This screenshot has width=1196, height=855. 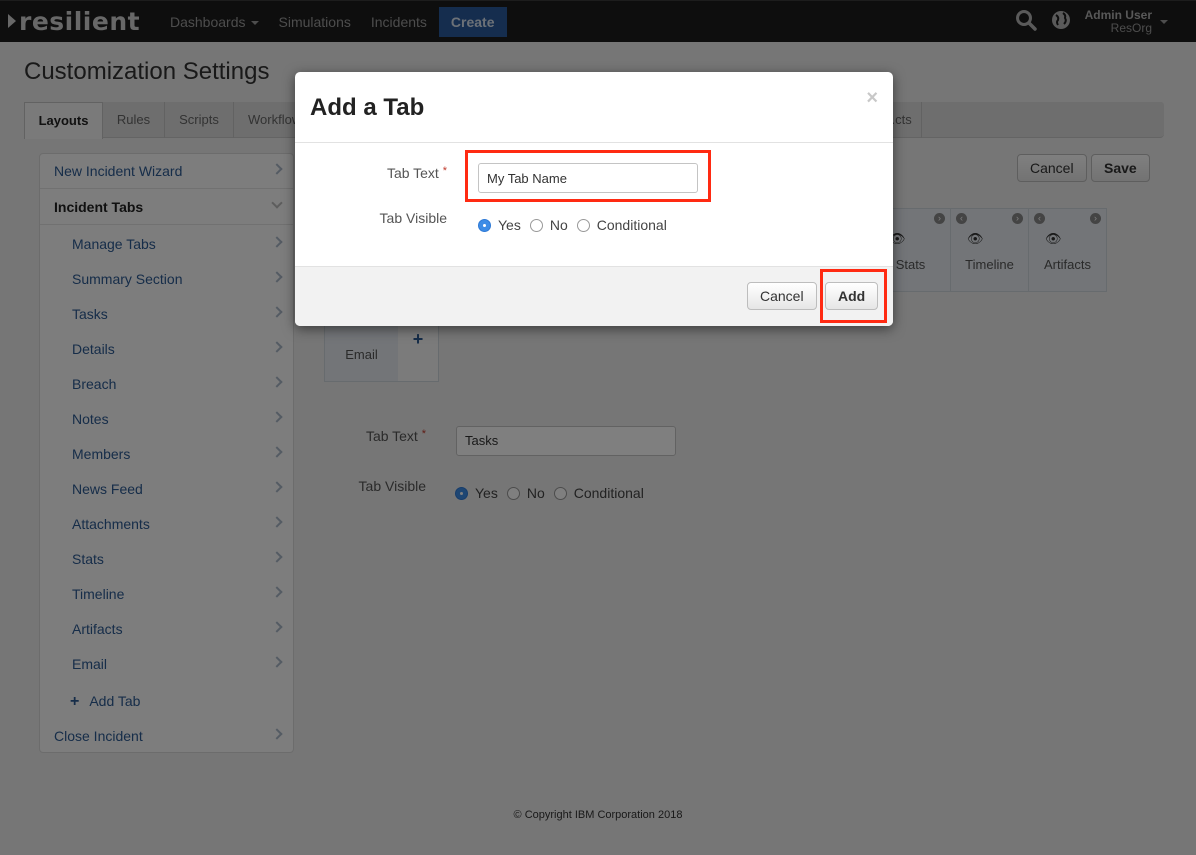 What do you see at coordinates (588, 178) in the screenshot?
I see `modal-tab-text-input` at bounding box center [588, 178].